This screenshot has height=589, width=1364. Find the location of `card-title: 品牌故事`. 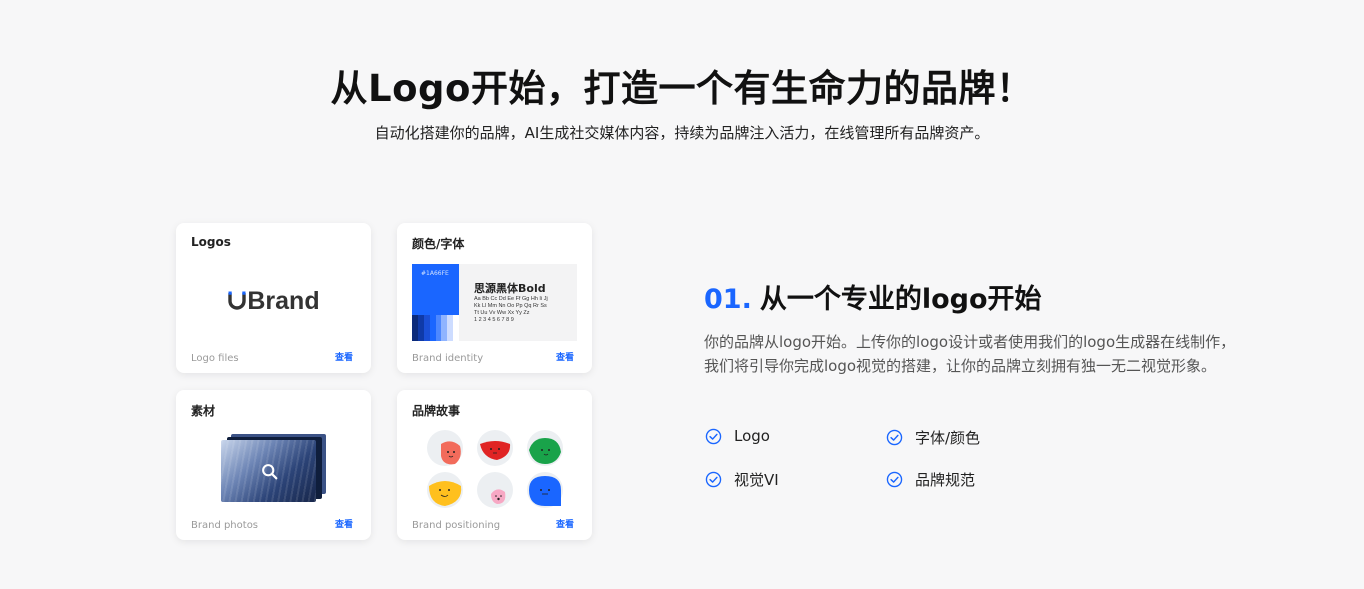

card-title: 品牌故事 is located at coordinates (436, 411).